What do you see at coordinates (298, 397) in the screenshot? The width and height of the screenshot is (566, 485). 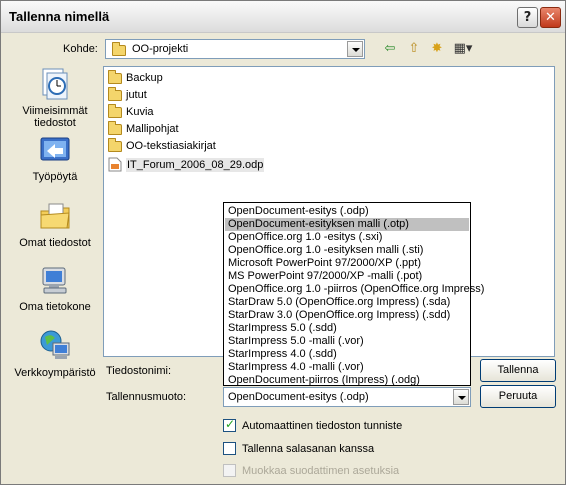 I see `filetype-value: OpenDocument-esitys (.odp)` at bounding box center [298, 397].